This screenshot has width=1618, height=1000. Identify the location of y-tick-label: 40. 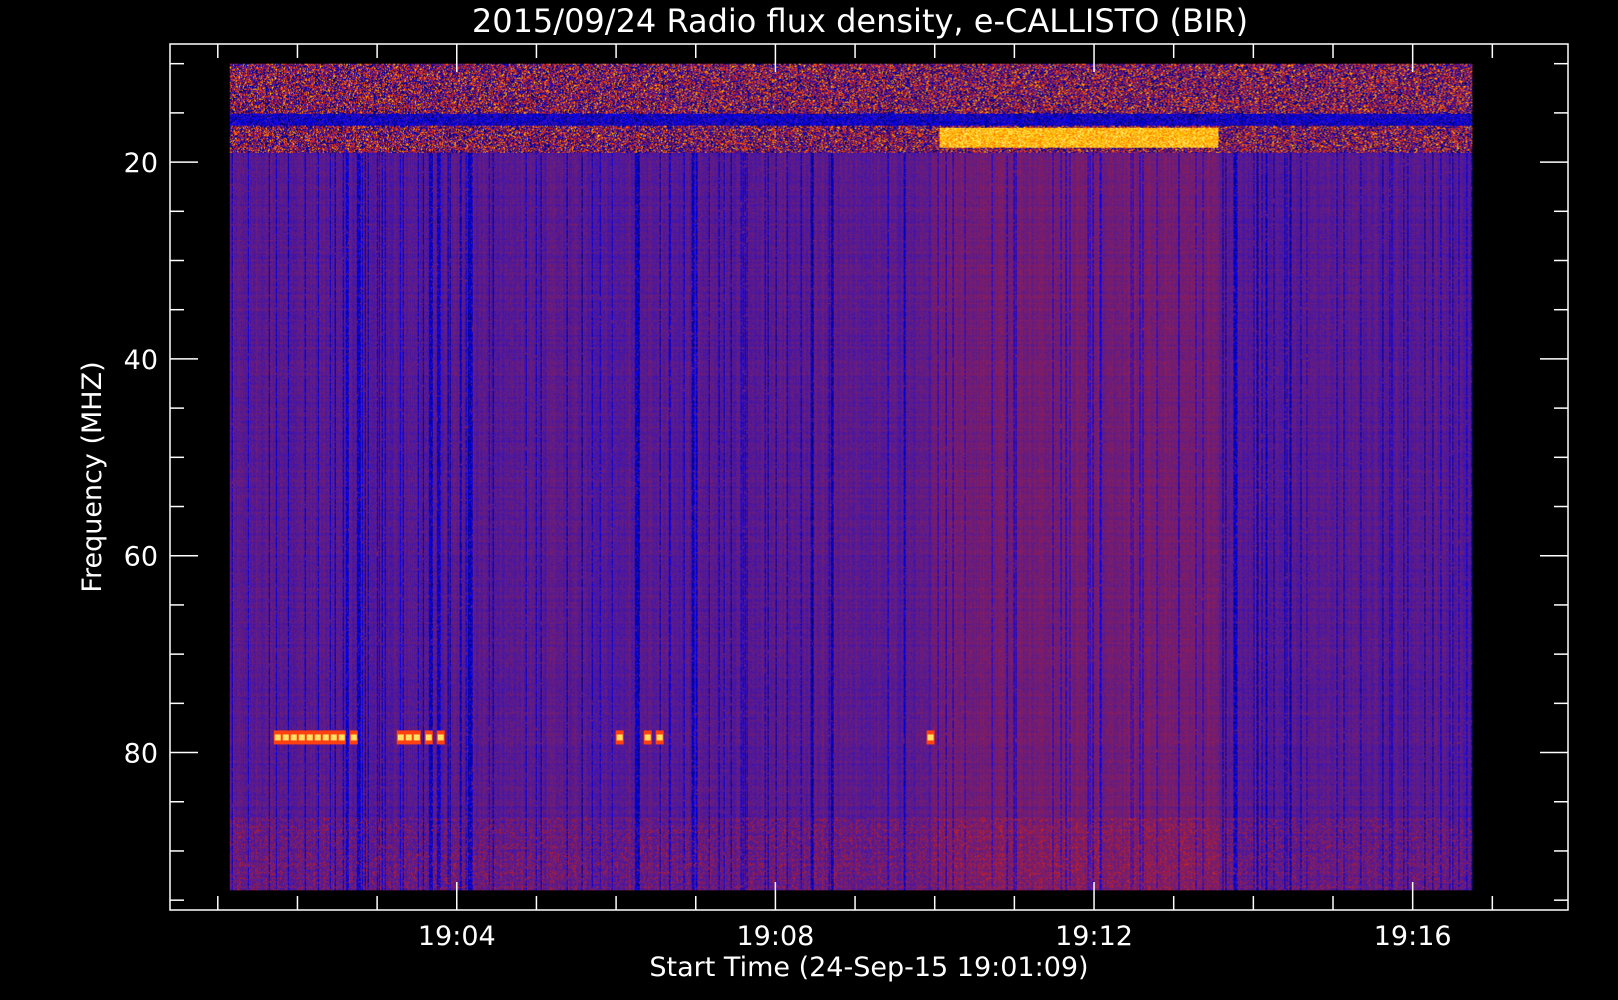
(141, 360).